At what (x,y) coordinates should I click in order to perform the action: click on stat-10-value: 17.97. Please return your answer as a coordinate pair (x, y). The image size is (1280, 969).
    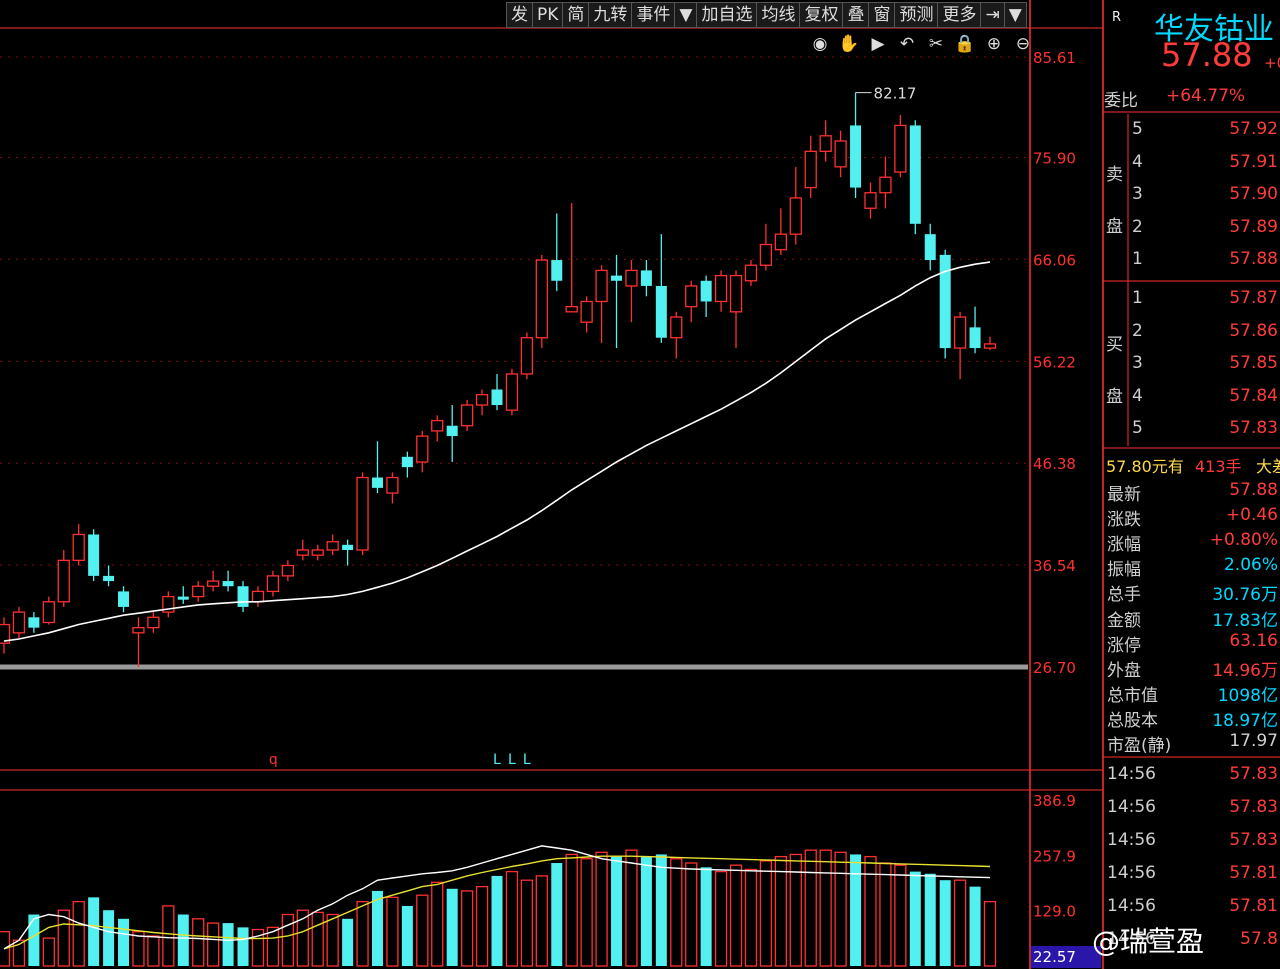
    Looking at the image, I should click on (1253, 741).